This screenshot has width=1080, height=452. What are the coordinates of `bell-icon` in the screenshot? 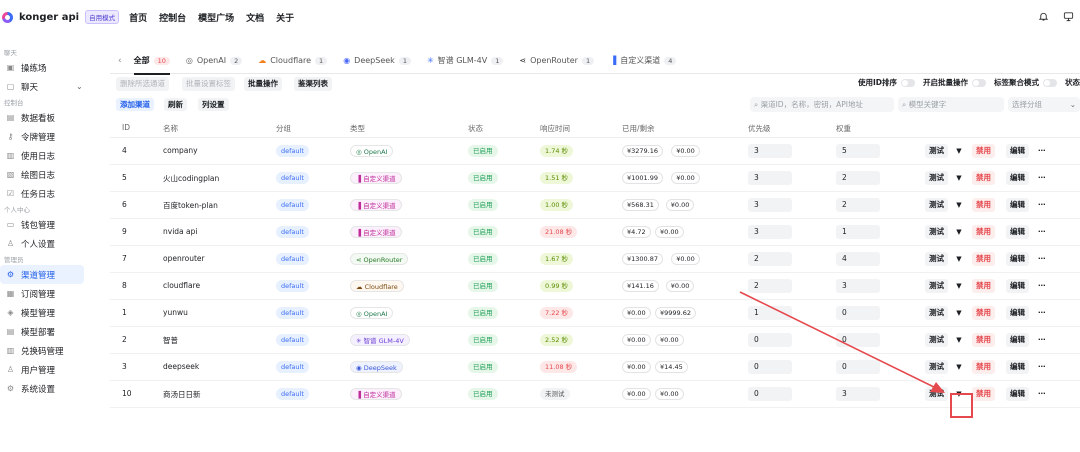 It's located at (1043, 16).